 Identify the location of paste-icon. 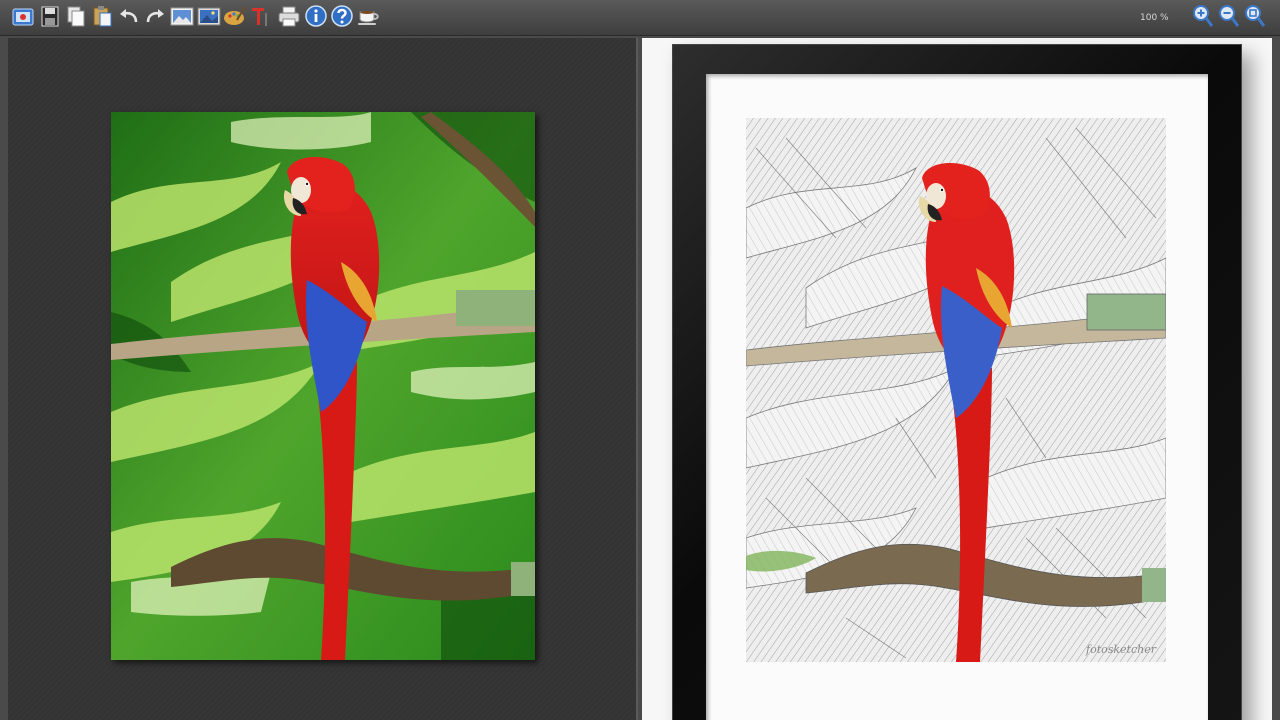
(102, 16).